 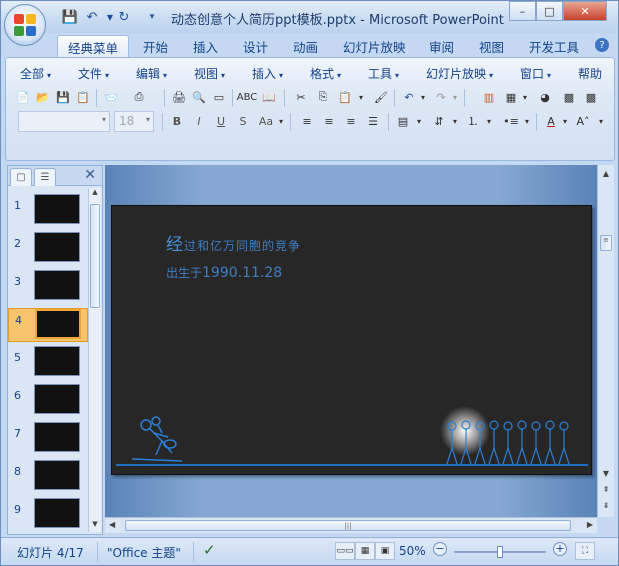 I want to click on case-dropdown-icon: ▾, so click(x=281, y=121).